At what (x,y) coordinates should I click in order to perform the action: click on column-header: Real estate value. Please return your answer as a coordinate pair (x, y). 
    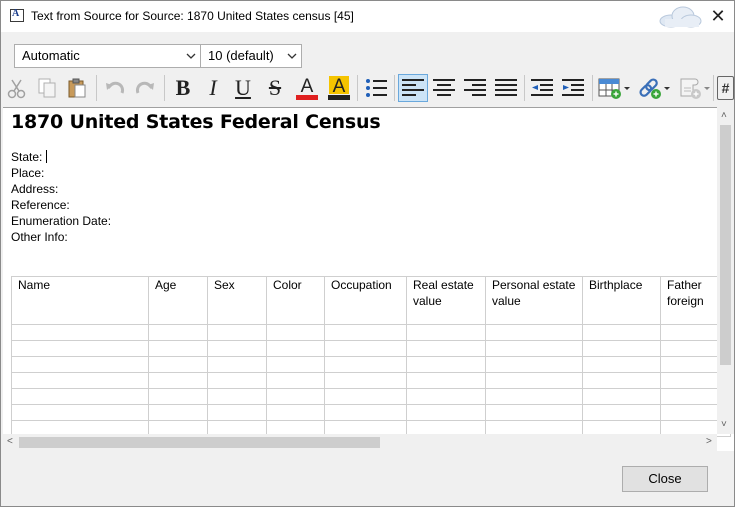
    Looking at the image, I should click on (446, 300).